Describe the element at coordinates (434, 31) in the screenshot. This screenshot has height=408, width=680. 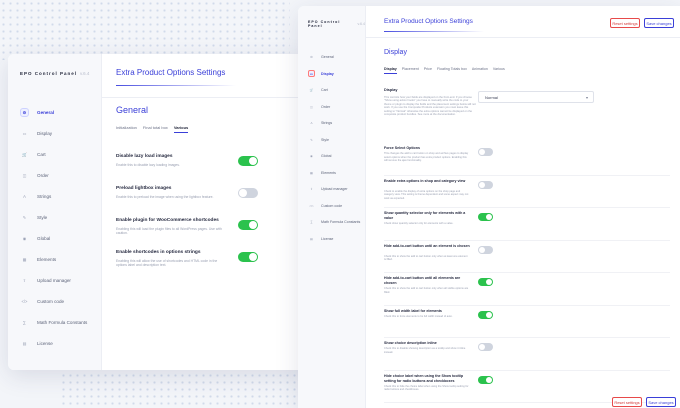
I see `front-title-underline` at that location.